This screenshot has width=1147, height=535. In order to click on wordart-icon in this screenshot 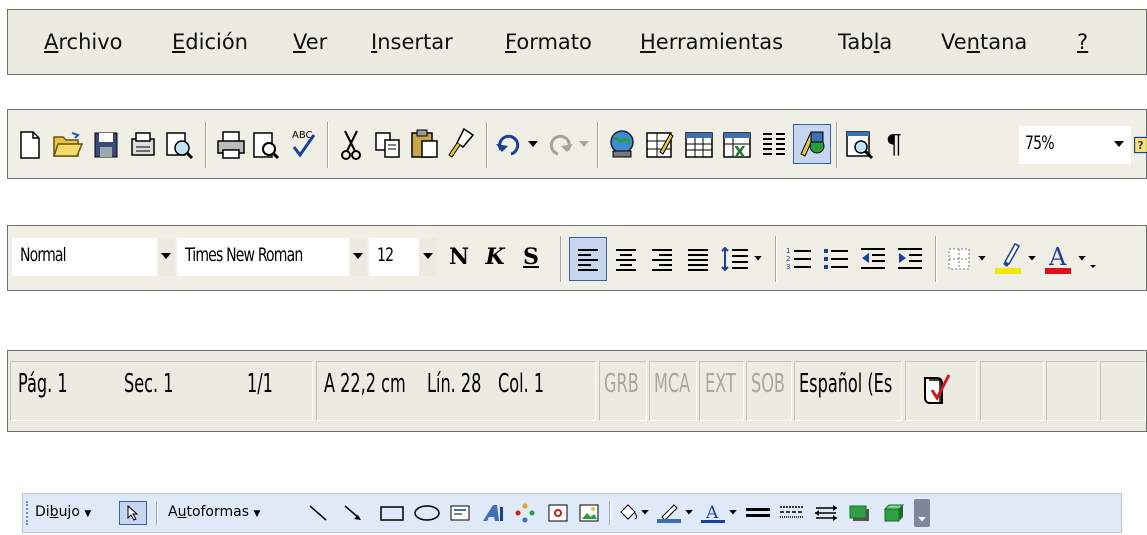, I will do `click(493, 513)`.